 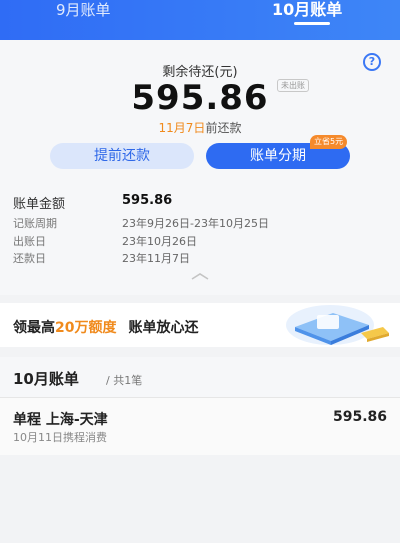 What do you see at coordinates (337, 325) in the screenshot?
I see `wallet-illustration-icon` at bounding box center [337, 325].